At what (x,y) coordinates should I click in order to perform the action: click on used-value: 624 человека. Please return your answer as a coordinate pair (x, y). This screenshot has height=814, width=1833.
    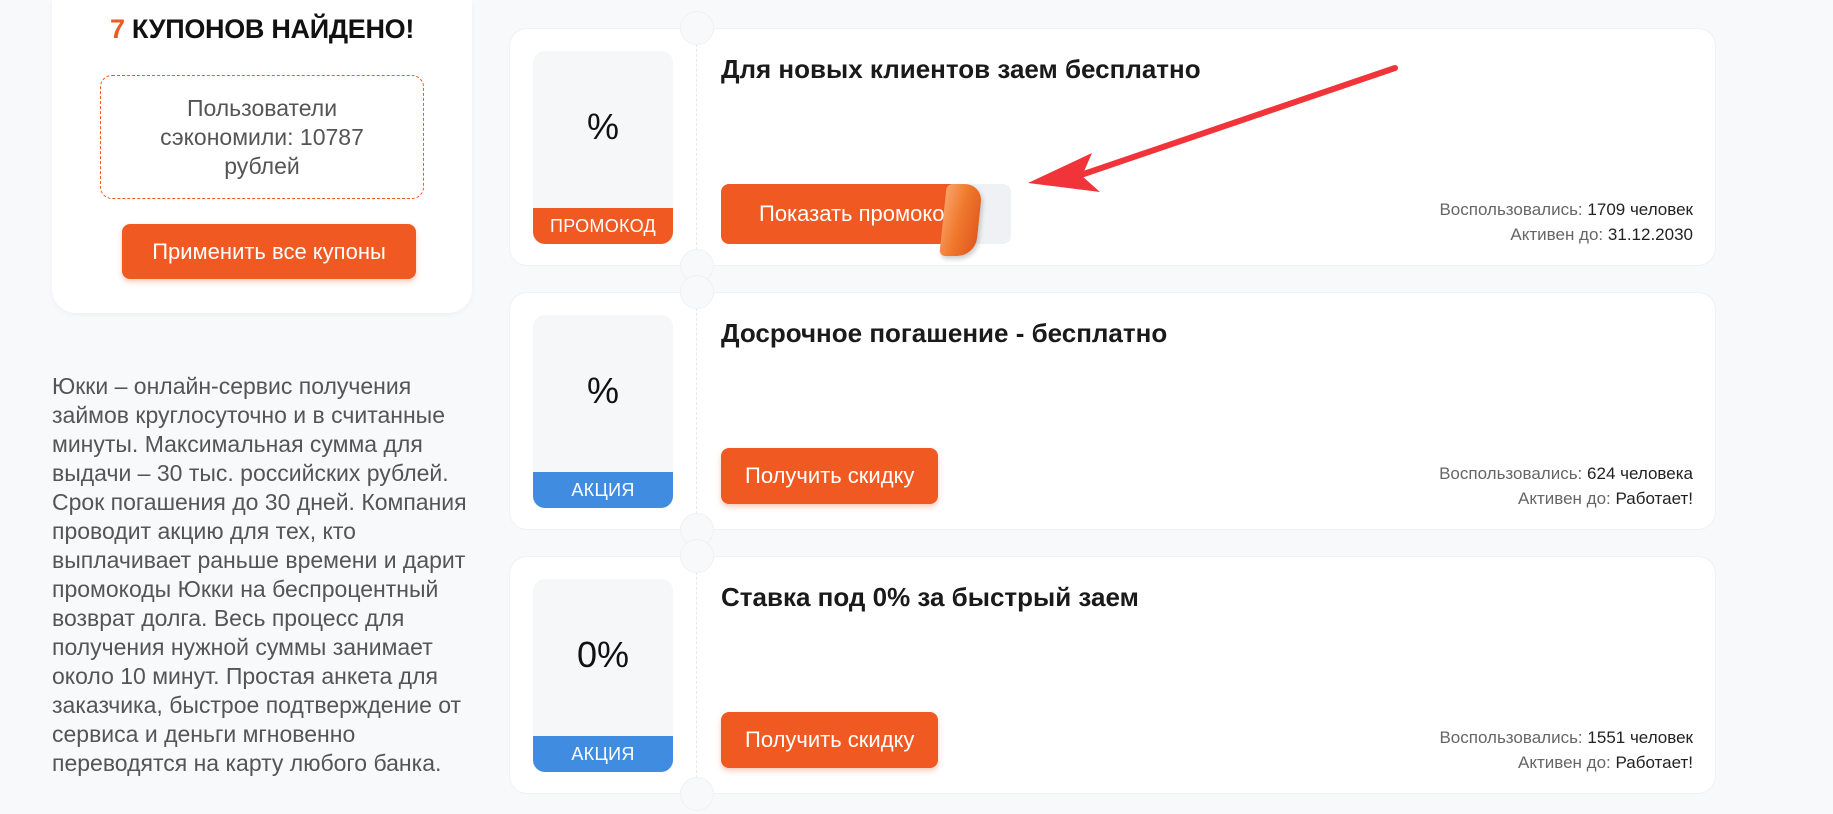
    Looking at the image, I should click on (1640, 473).